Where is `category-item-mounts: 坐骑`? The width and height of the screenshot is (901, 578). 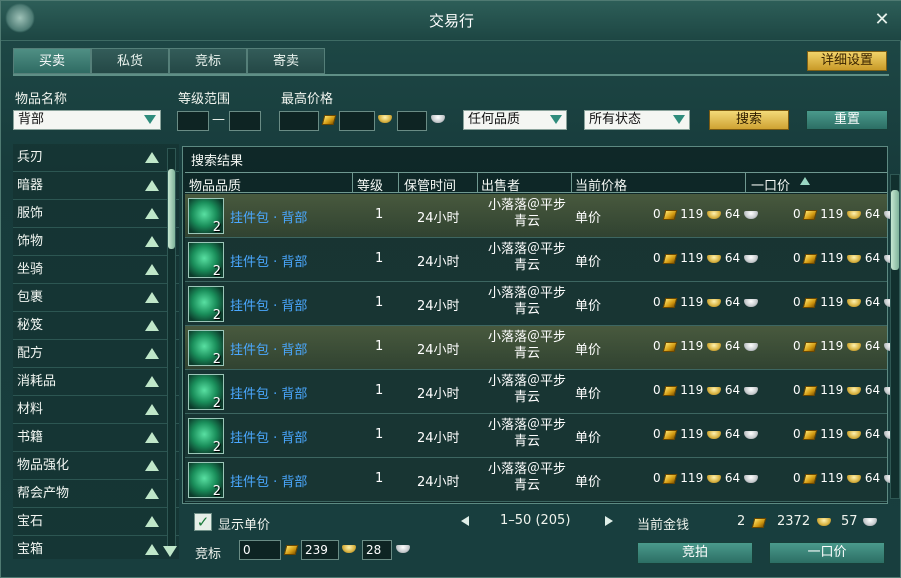
category-item-mounts: 坐骑 is located at coordinates (96, 270).